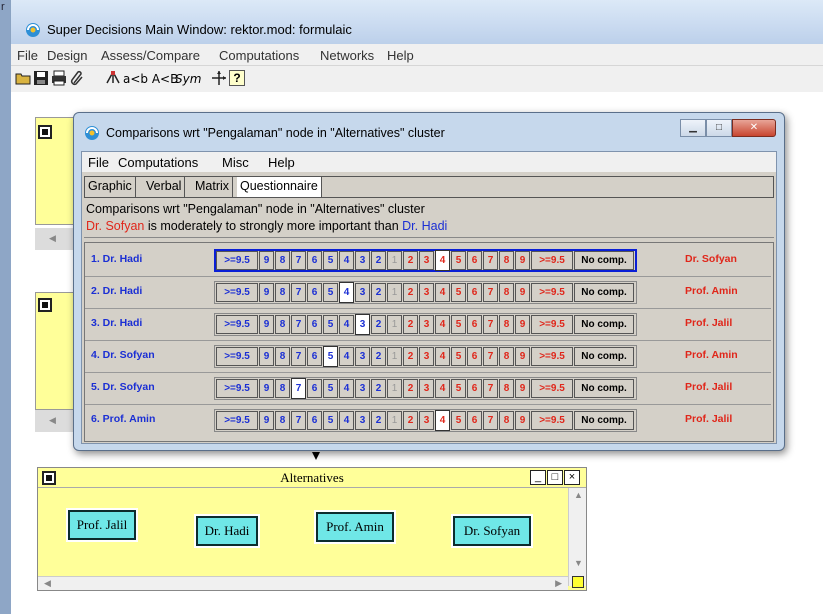  What do you see at coordinates (110, 187) in the screenshot?
I see `tab-graphic: Graphic` at bounding box center [110, 187].